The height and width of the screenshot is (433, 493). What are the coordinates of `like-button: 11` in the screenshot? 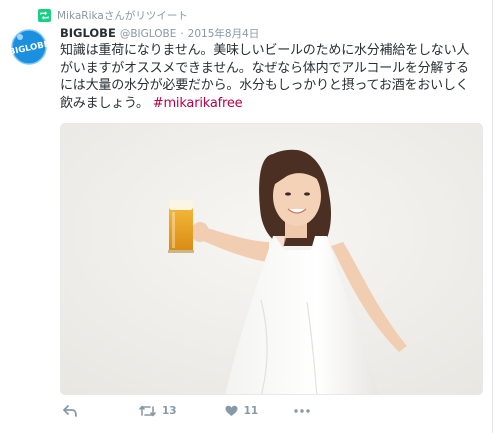 It's located at (242, 411).